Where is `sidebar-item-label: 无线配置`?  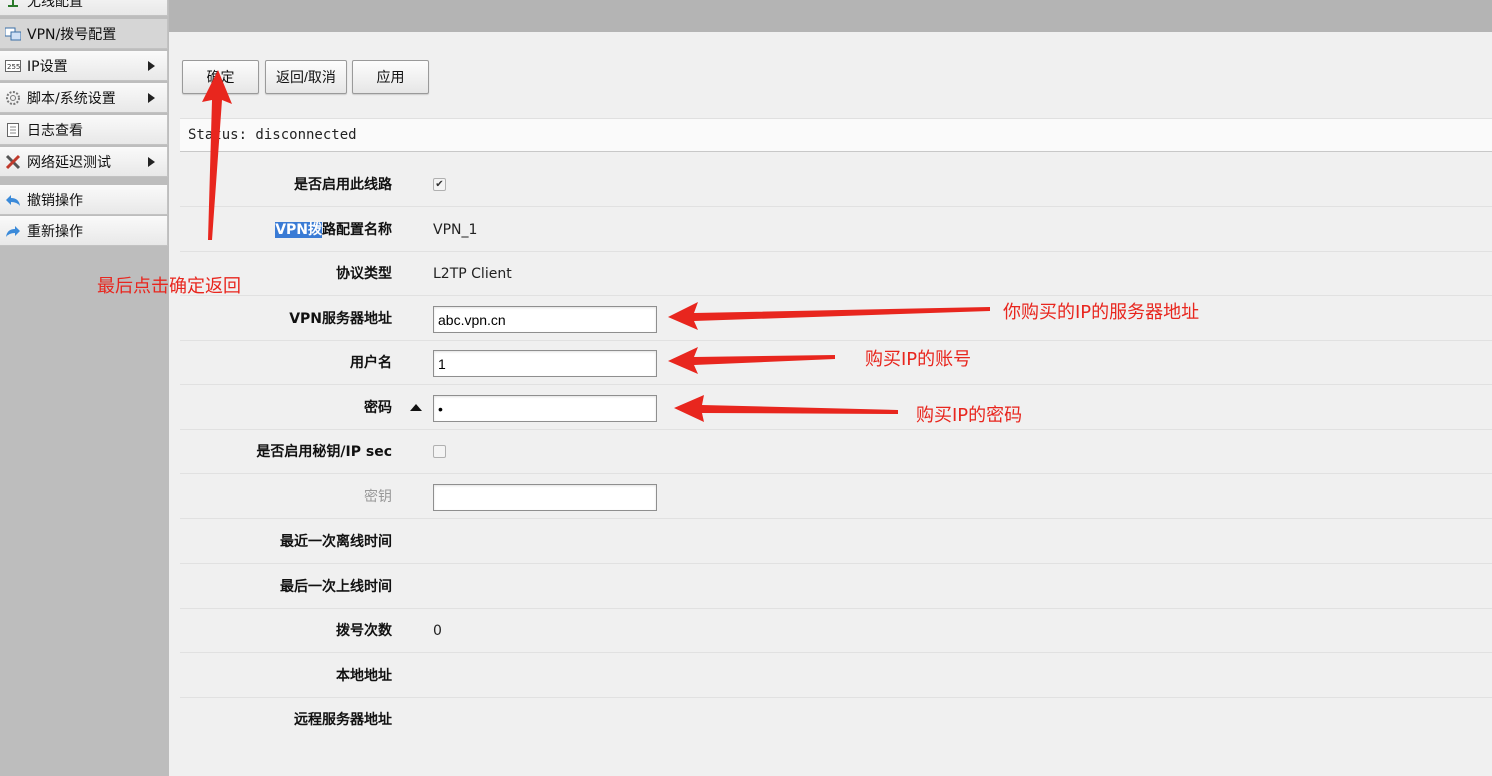 sidebar-item-label: 无线配置 is located at coordinates (55, 5).